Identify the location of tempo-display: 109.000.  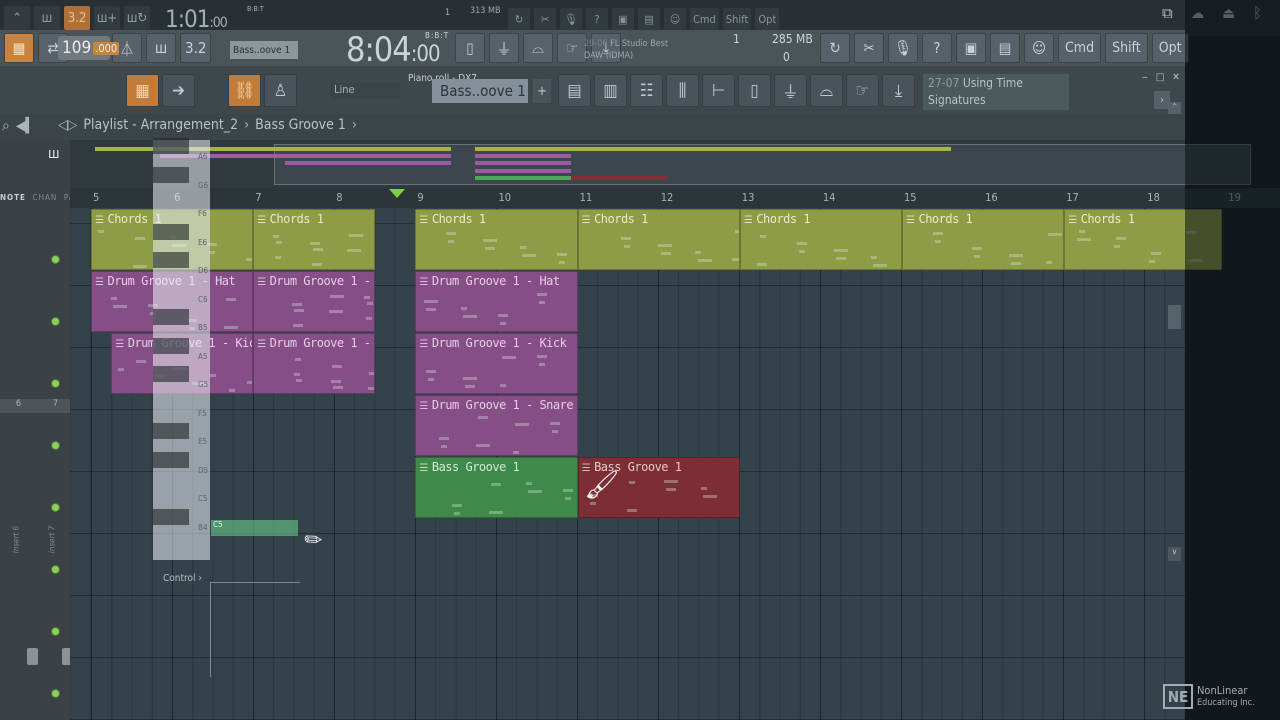
(89, 48).